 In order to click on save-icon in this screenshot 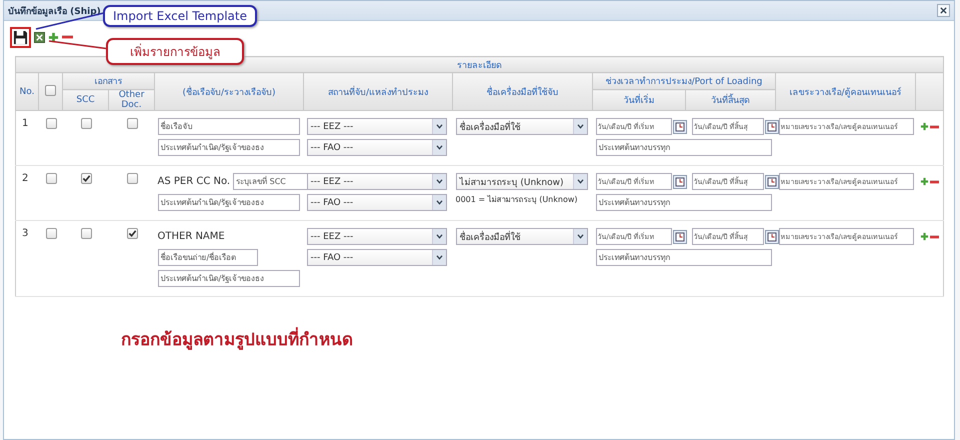, I will do `click(20, 37)`.